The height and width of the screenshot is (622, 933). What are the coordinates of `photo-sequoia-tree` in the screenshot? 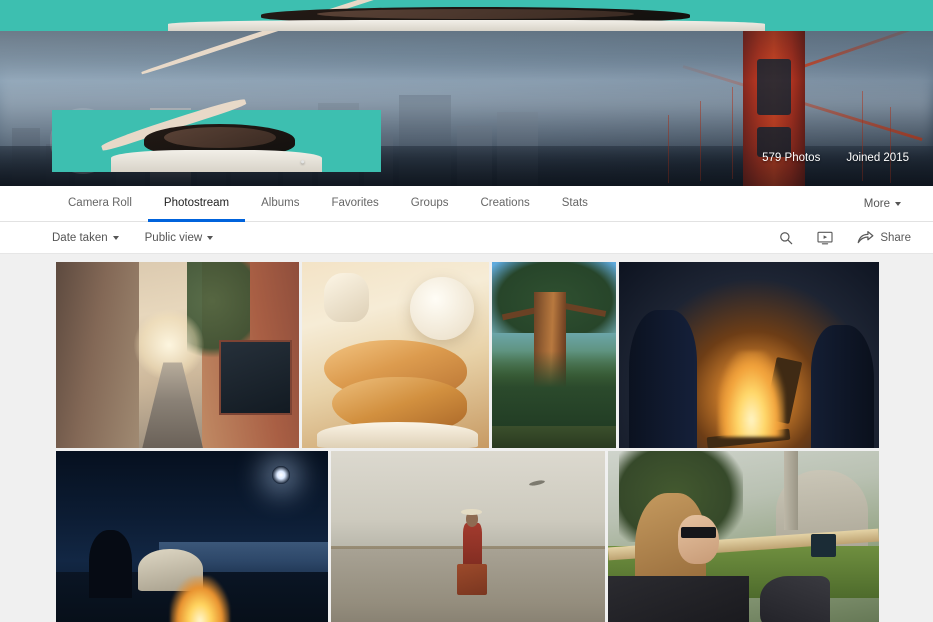 It's located at (554, 355).